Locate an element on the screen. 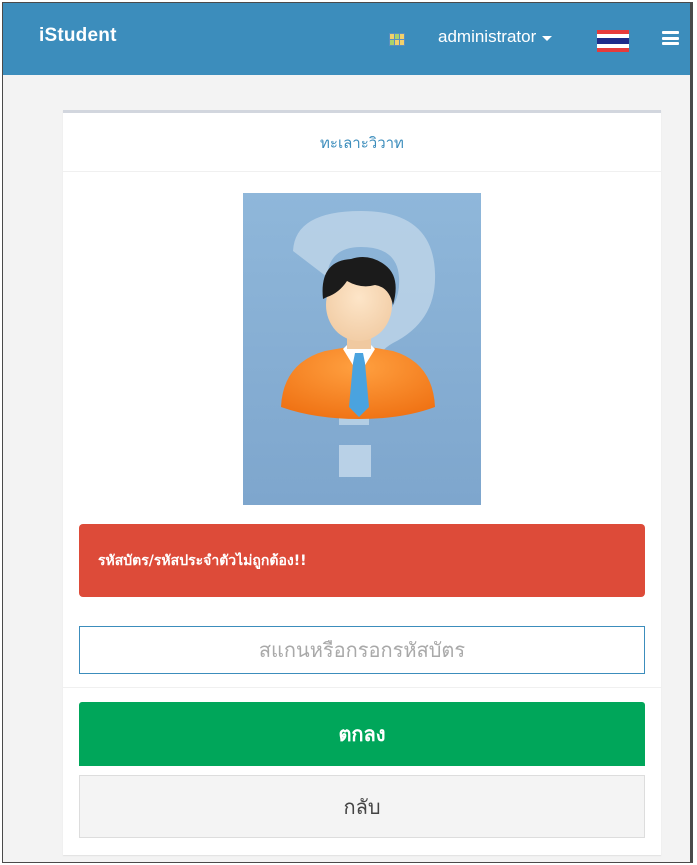 The image size is (697, 865). card-id-input is located at coordinates (362, 650).